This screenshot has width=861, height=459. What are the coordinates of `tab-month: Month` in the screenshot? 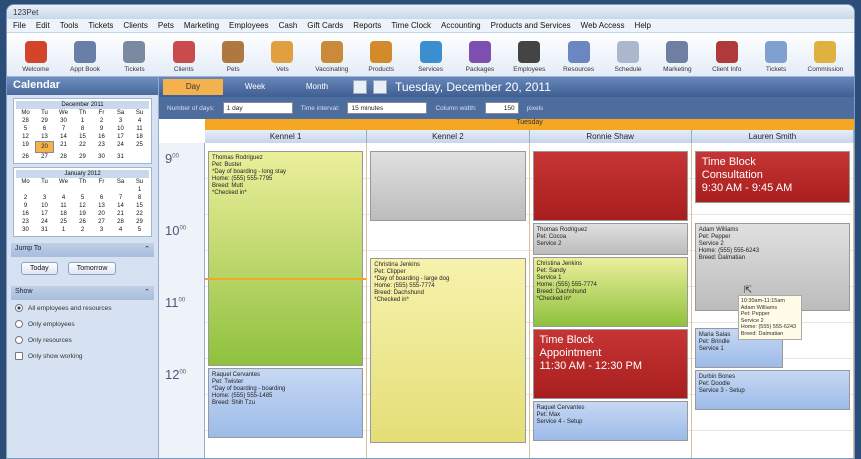 It's located at (317, 87).